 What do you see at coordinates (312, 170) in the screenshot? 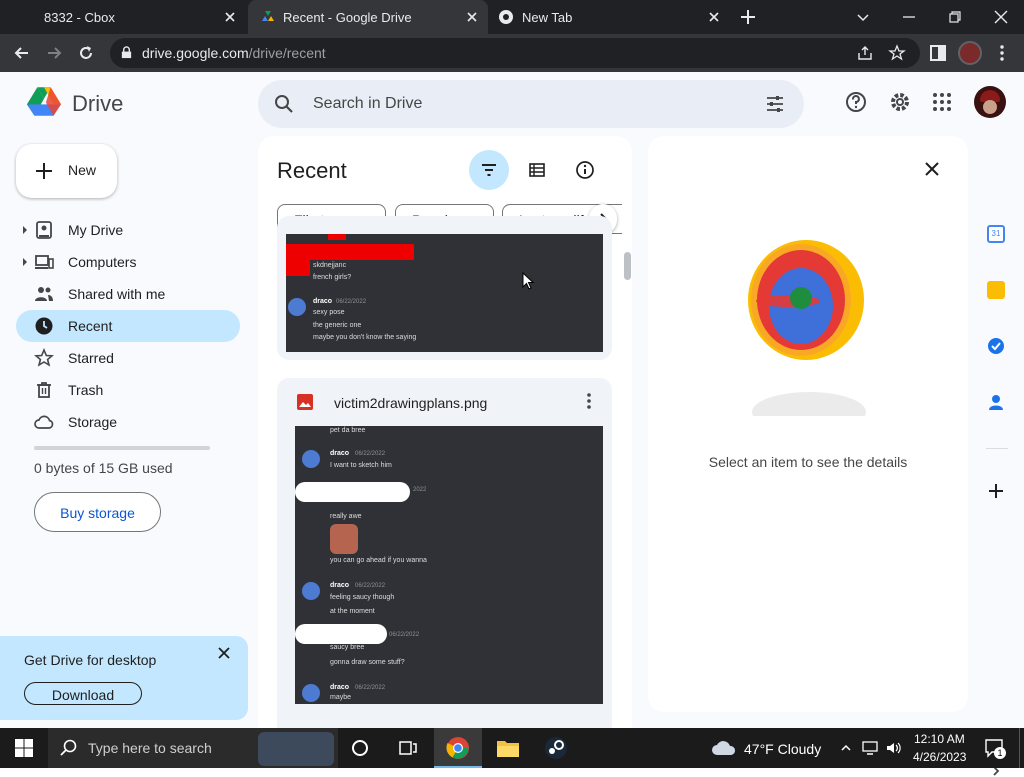
I see `page-title: Recent` at bounding box center [312, 170].